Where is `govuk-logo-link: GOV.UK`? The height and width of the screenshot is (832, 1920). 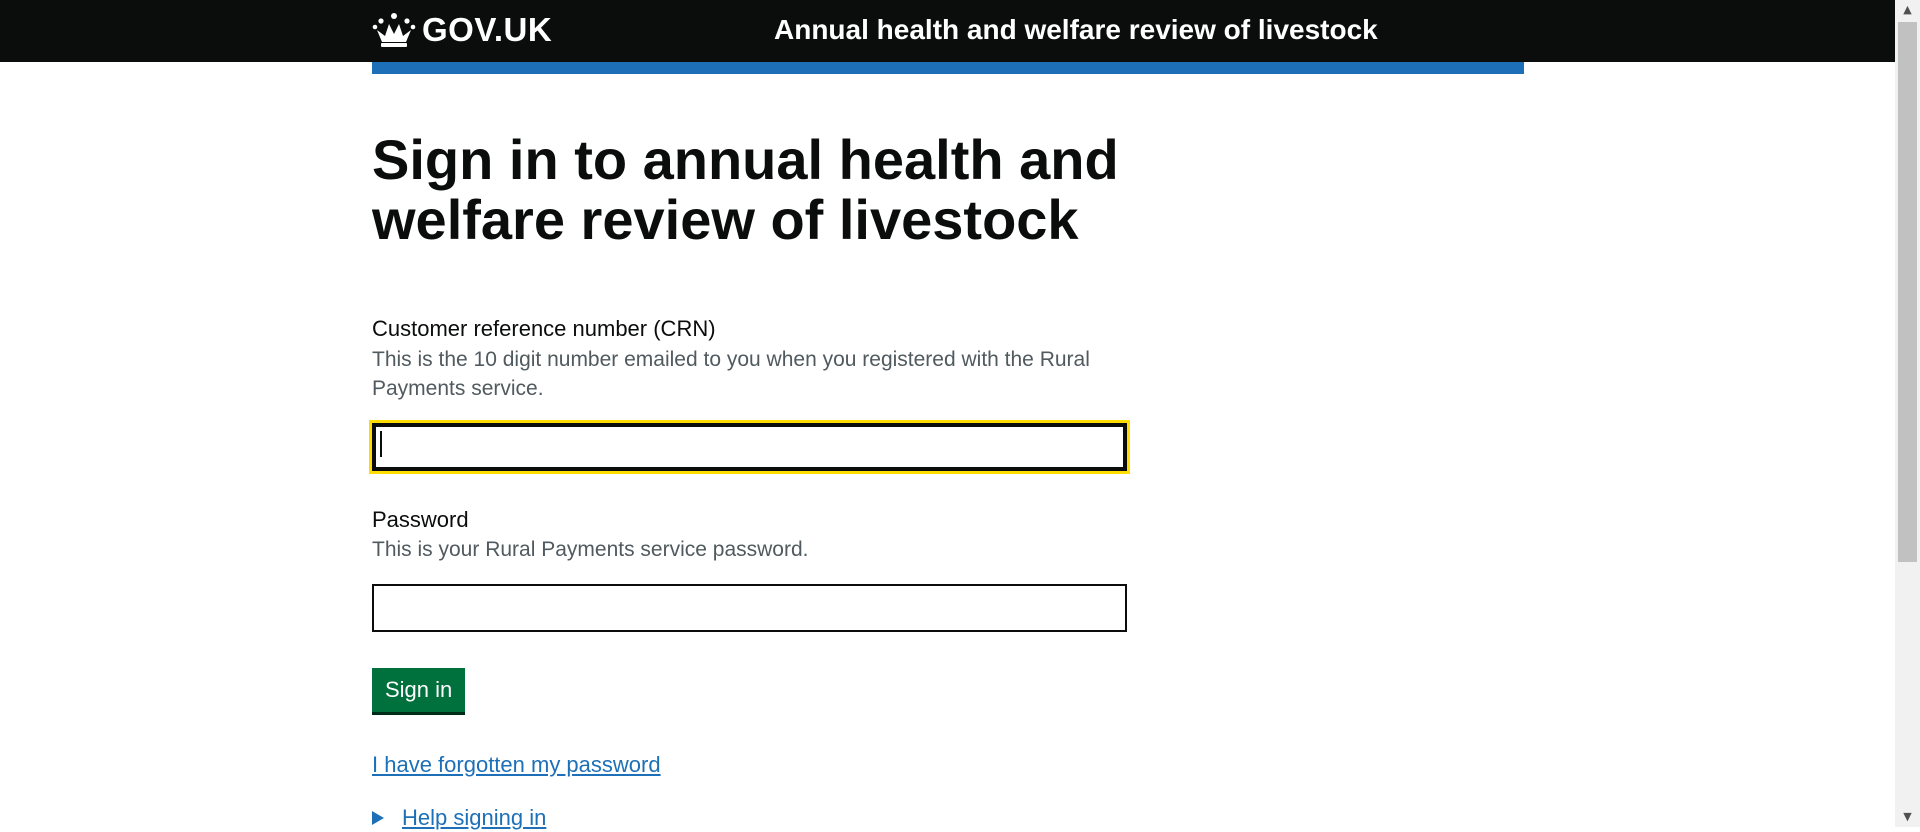
govuk-logo-link: GOV.UK is located at coordinates (462, 30).